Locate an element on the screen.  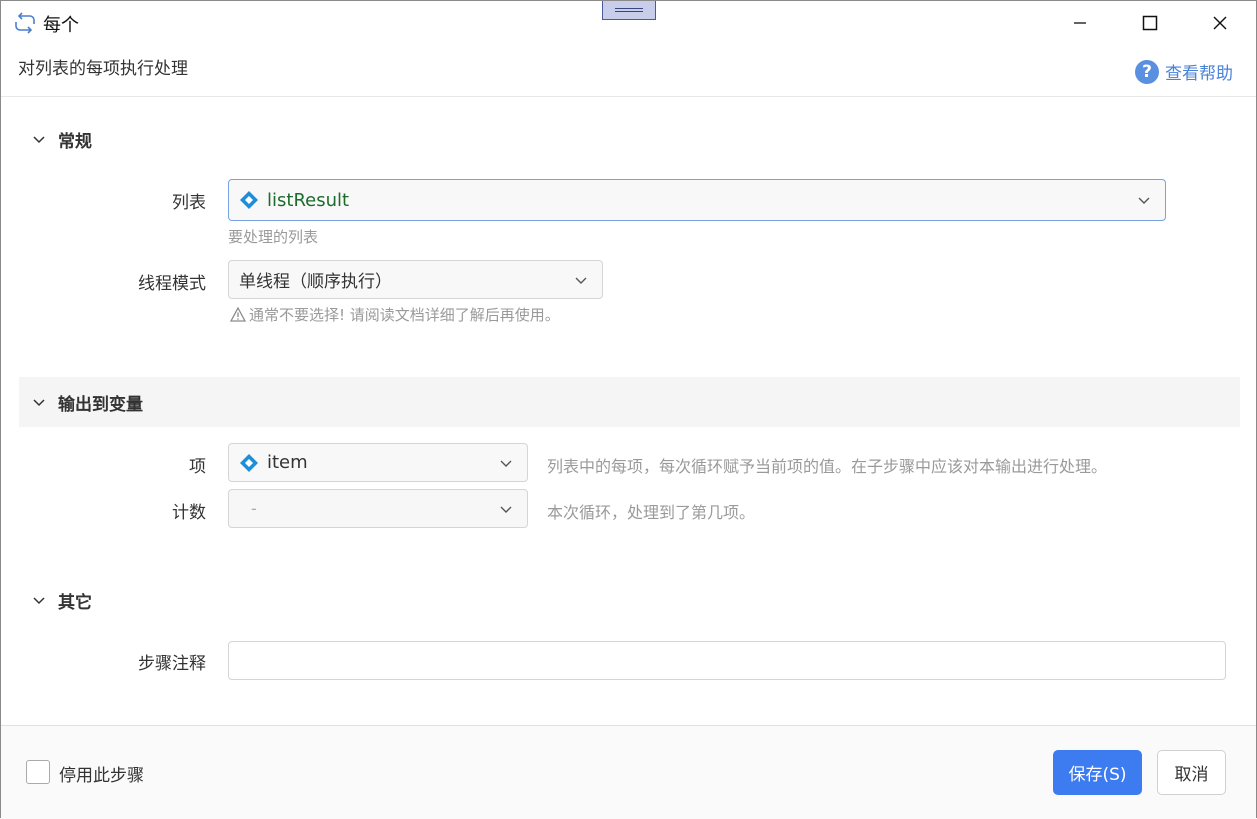
title-bar: 每个 is located at coordinates (628, 23).